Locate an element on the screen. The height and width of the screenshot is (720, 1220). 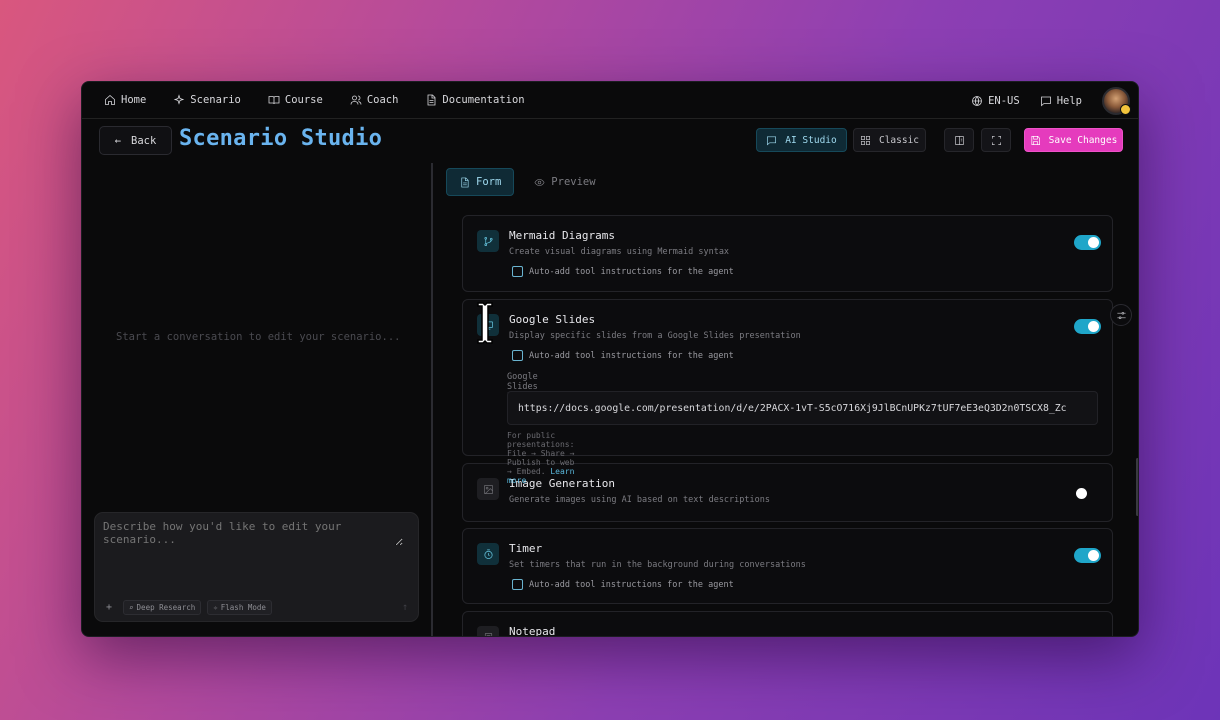
help-button: Help is located at coordinates (1061, 101).